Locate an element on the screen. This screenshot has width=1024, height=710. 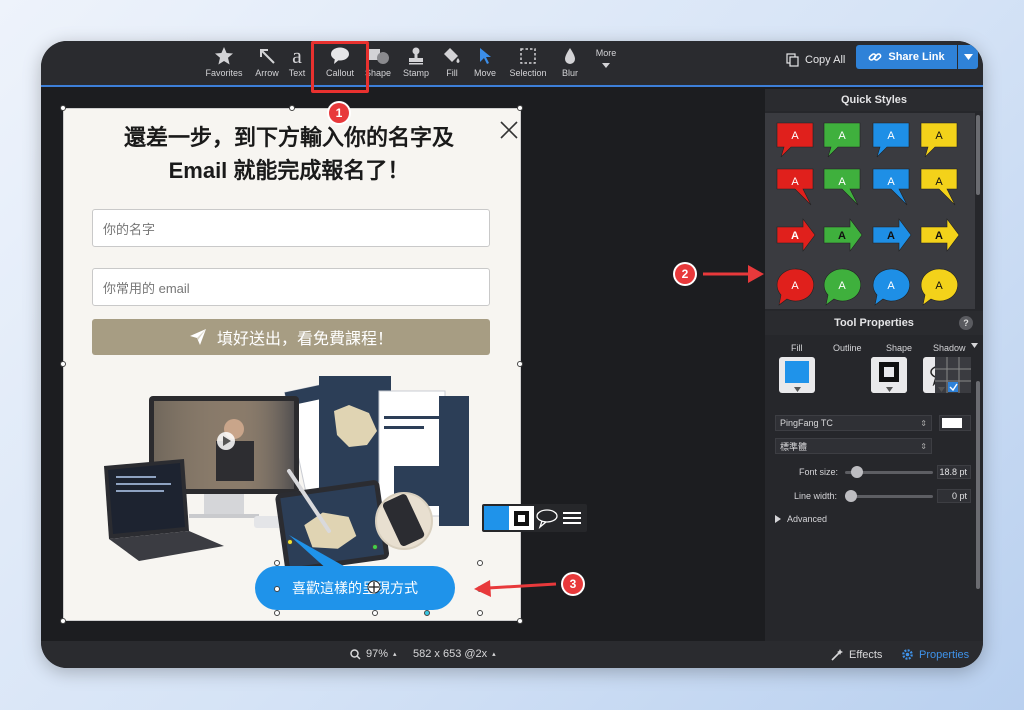
copy-icon is located at coordinates (792, 60).